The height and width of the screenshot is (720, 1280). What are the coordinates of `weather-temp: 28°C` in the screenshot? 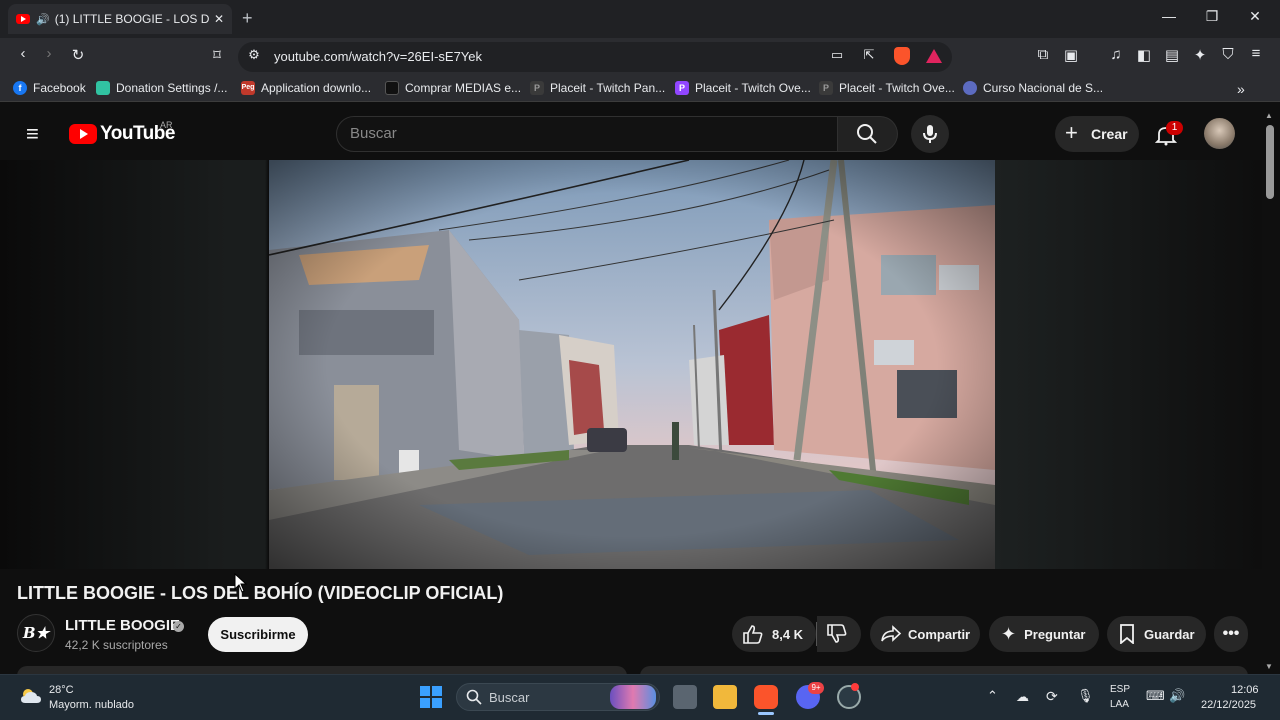 It's located at (61, 690).